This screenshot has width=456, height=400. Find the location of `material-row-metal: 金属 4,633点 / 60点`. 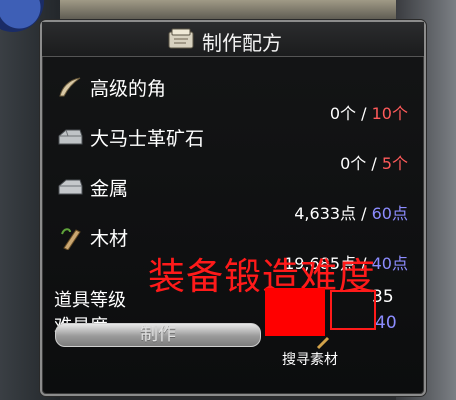

material-row-metal: 金属 4,633点 / 60点 is located at coordinates (233, 196).